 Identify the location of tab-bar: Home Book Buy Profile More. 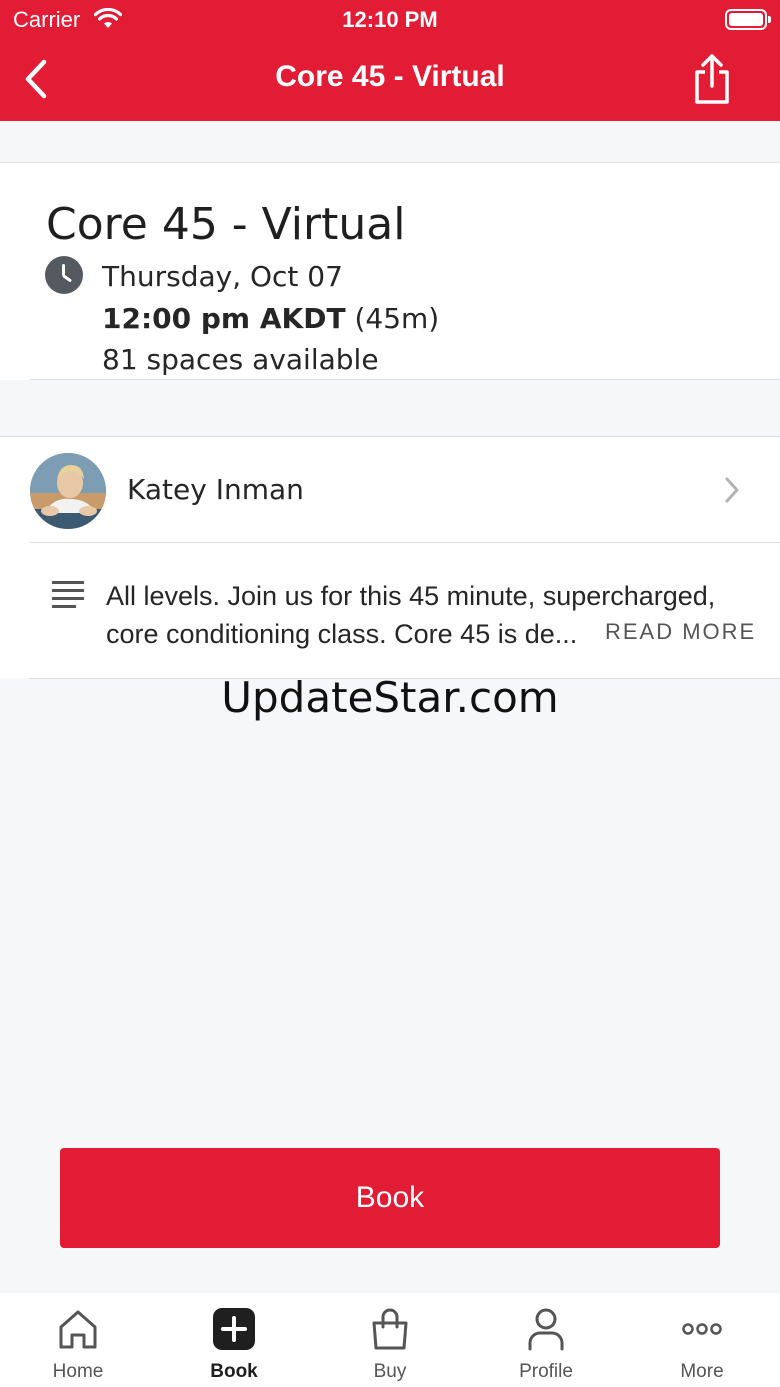
(390, 1340).